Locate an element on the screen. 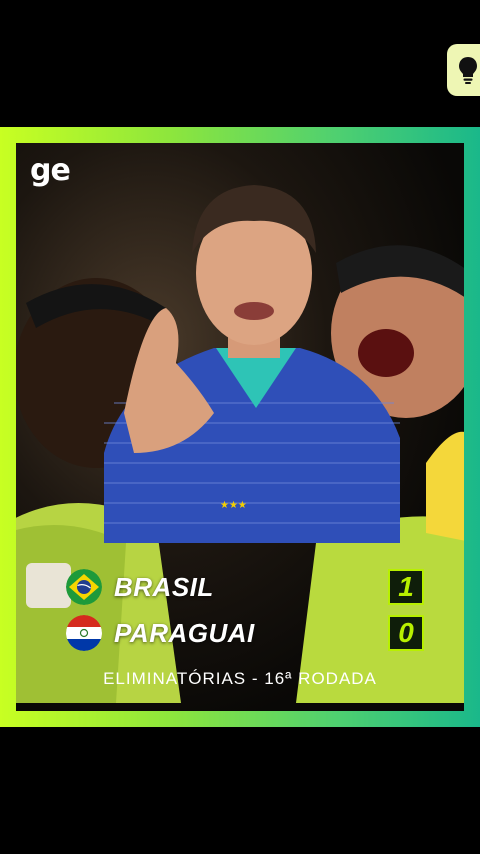 This screenshot has width=480, height=854. away-team-row: PARAGUAI is located at coordinates (160, 633).